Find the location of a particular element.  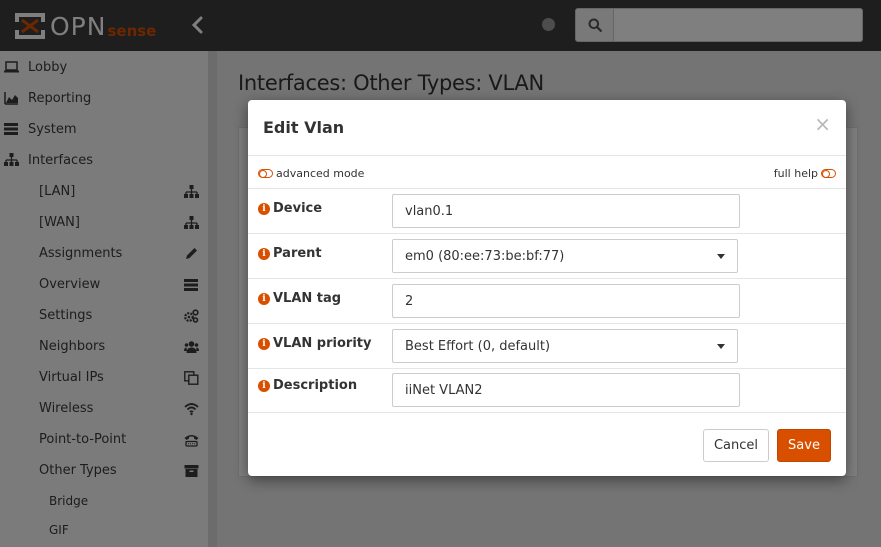

form-row-vlan-tag: i VLAN tag 2 is located at coordinates (547, 300).